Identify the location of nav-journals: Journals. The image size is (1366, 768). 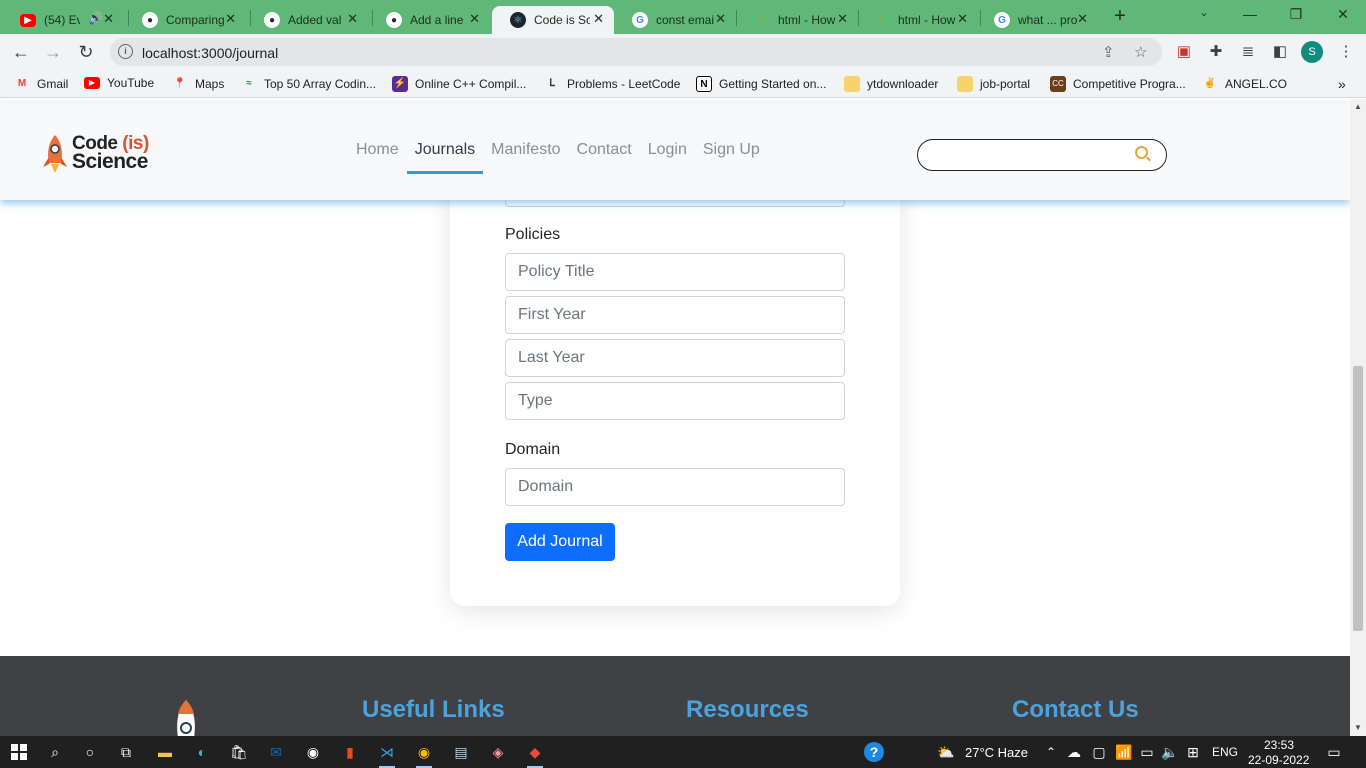
(445, 157).